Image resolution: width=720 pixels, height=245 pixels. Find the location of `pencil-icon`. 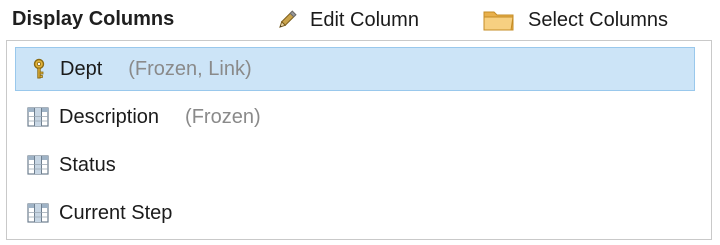

pencil-icon is located at coordinates (287, 20).